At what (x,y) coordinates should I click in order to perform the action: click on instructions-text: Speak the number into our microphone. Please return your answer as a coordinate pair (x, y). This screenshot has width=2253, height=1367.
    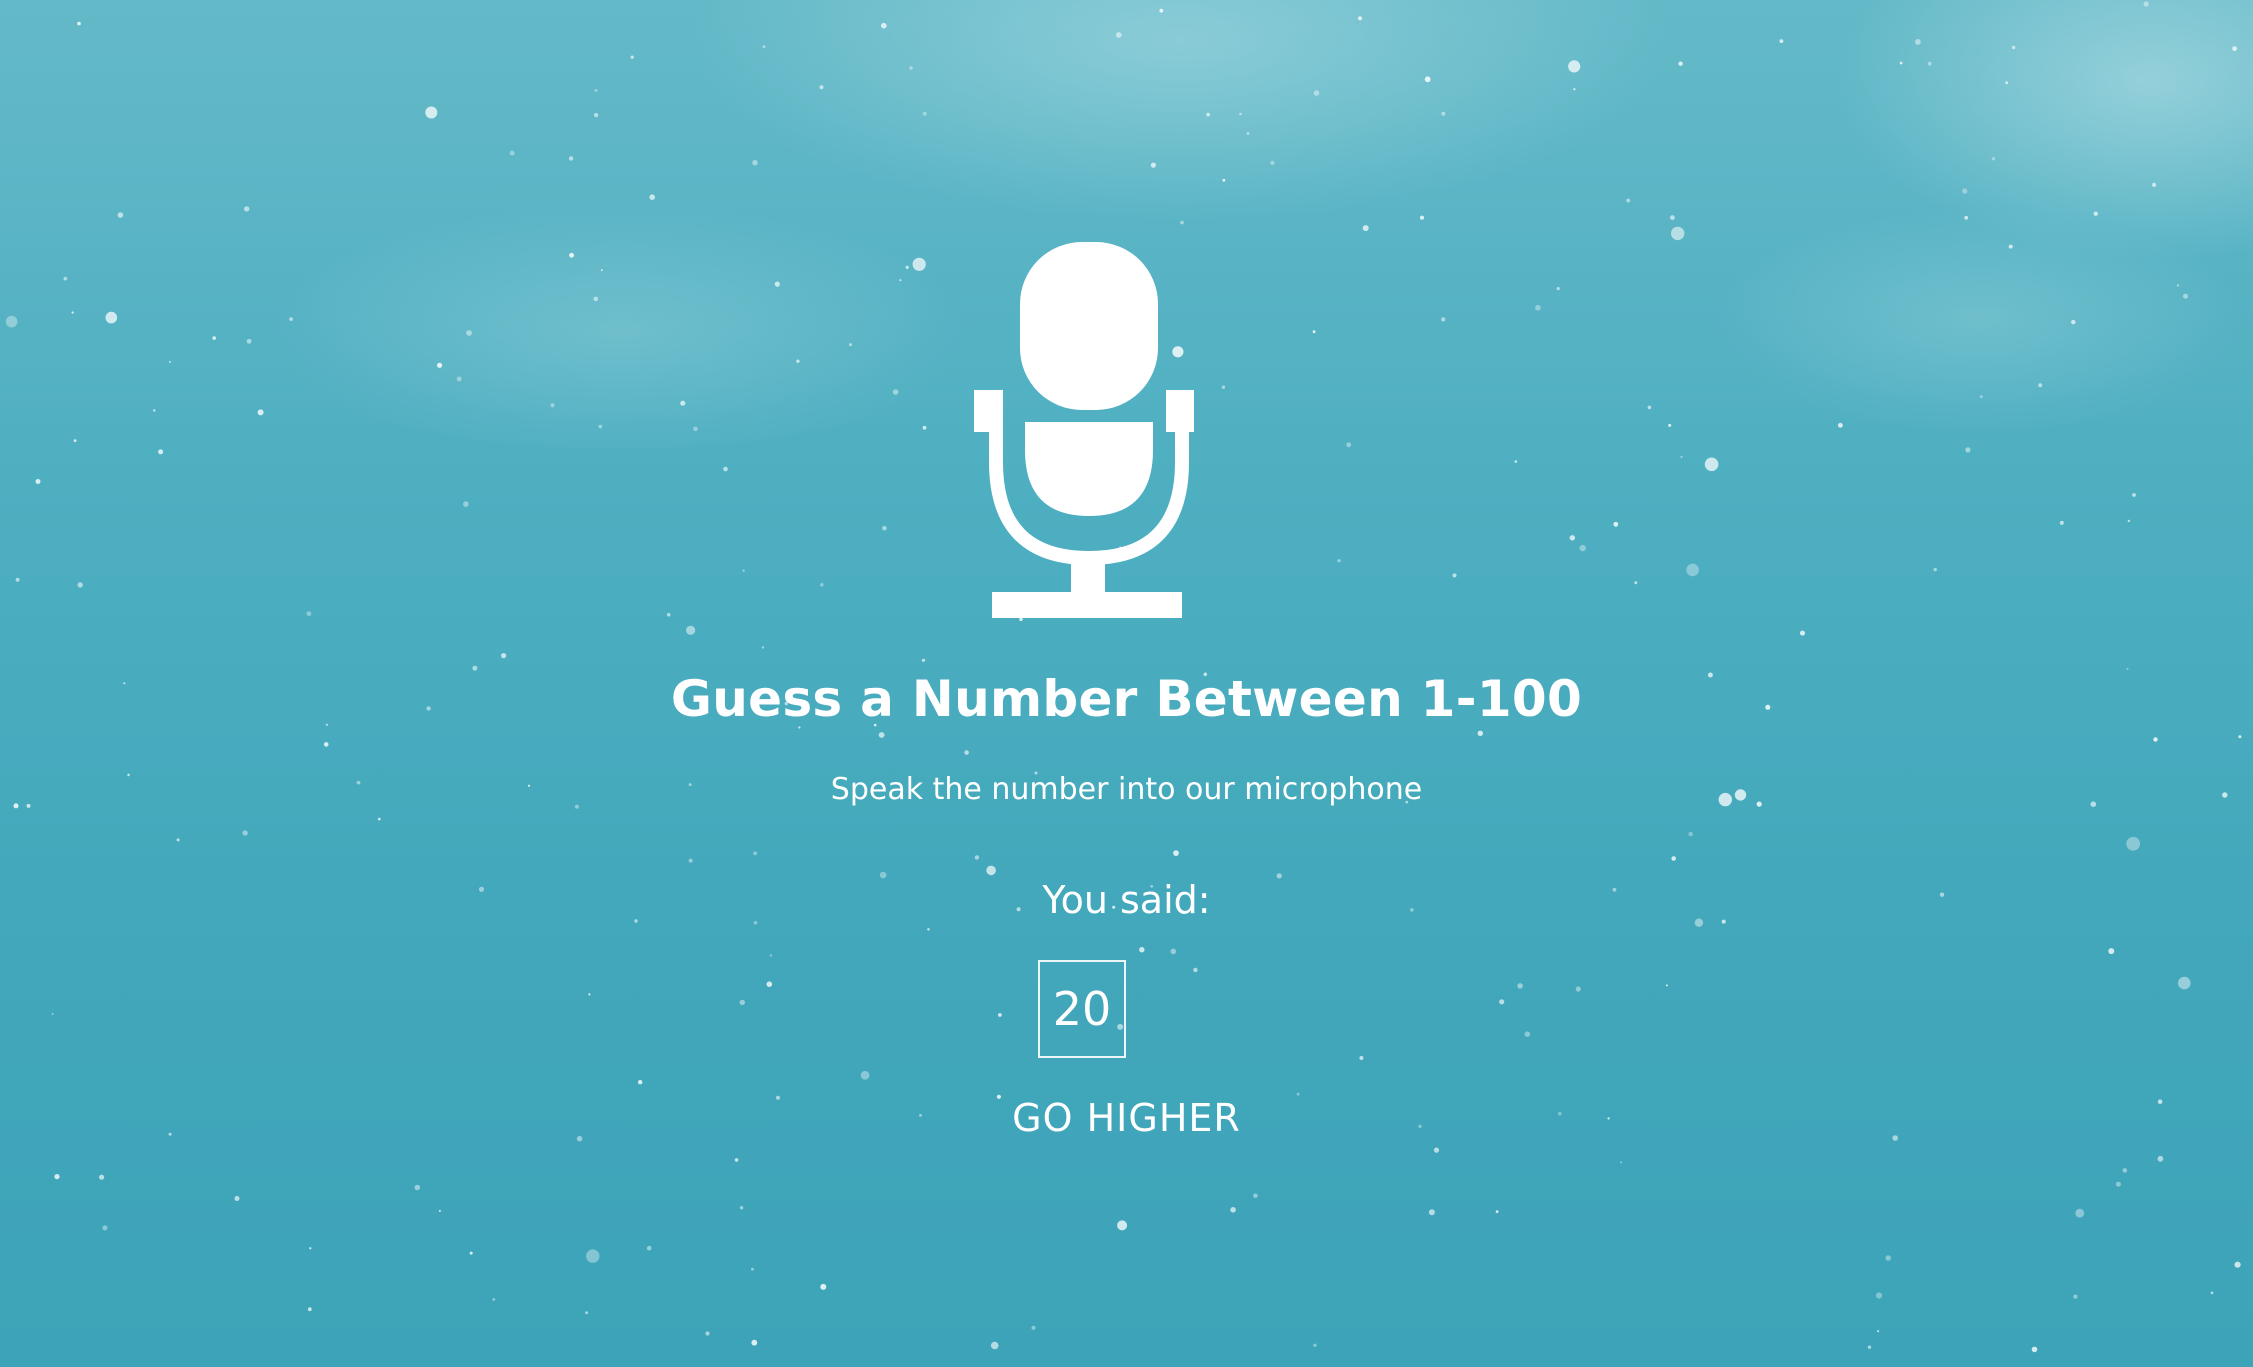
    Looking at the image, I should click on (1126, 789).